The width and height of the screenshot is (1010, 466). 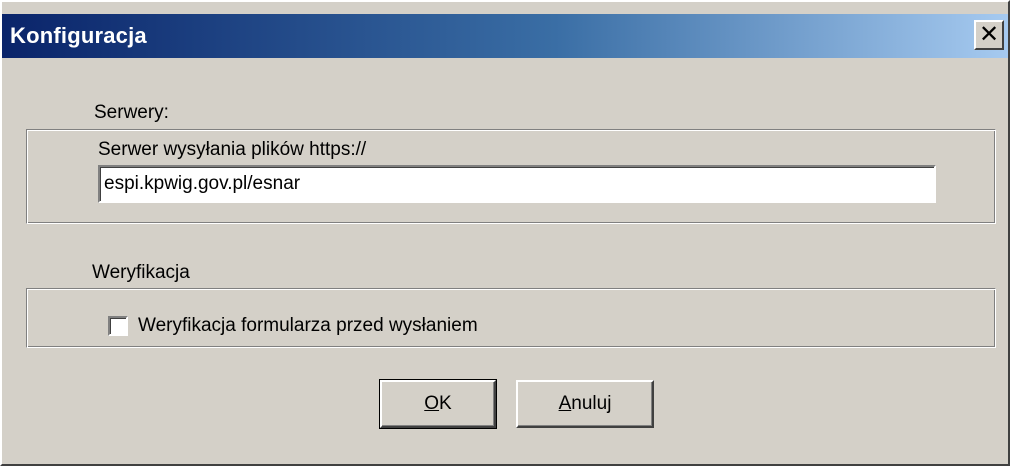 I want to click on verify-form-checkbox-label: Weryfikacja formularza przed wysłaniem, so click(x=308, y=326).